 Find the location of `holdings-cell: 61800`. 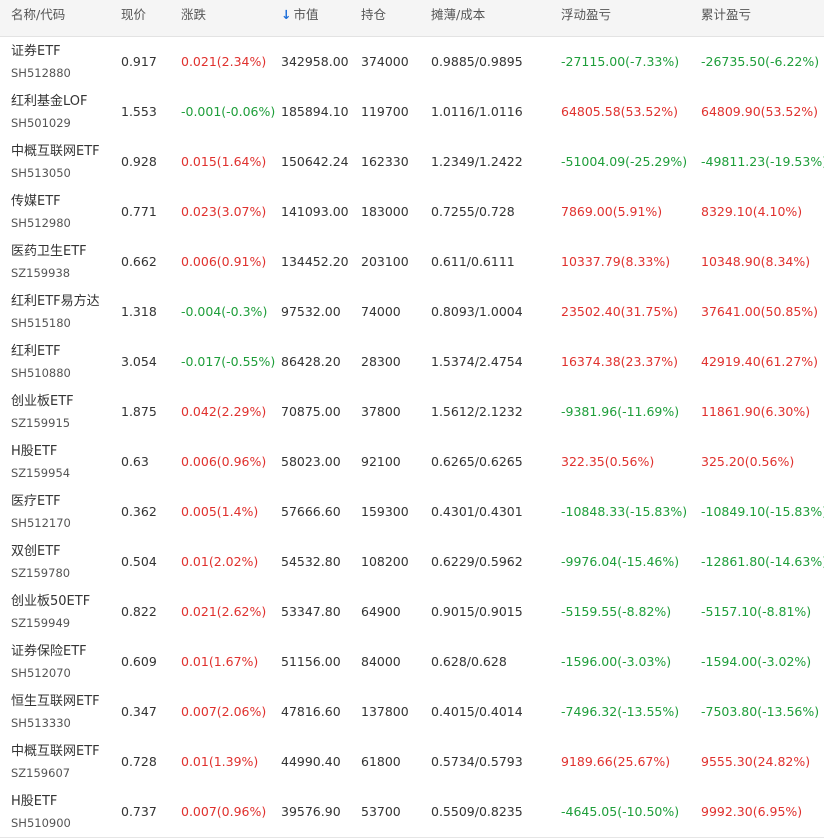

holdings-cell: 61800 is located at coordinates (381, 761).